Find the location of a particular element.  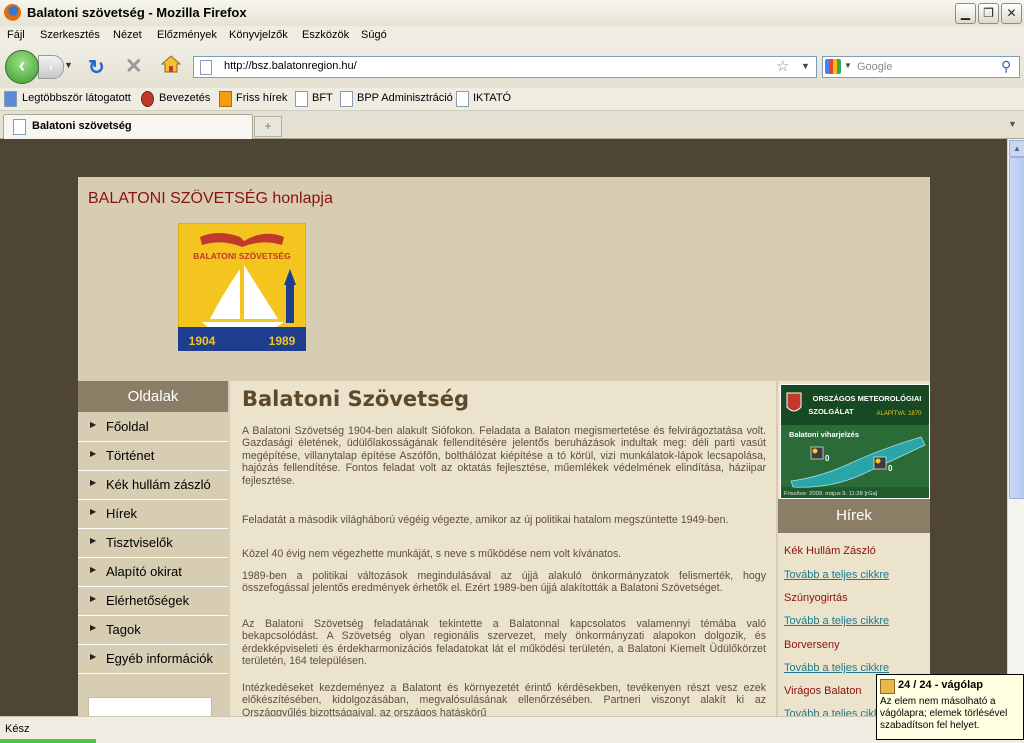

menu-help: Súgó is located at coordinates (374, 35).